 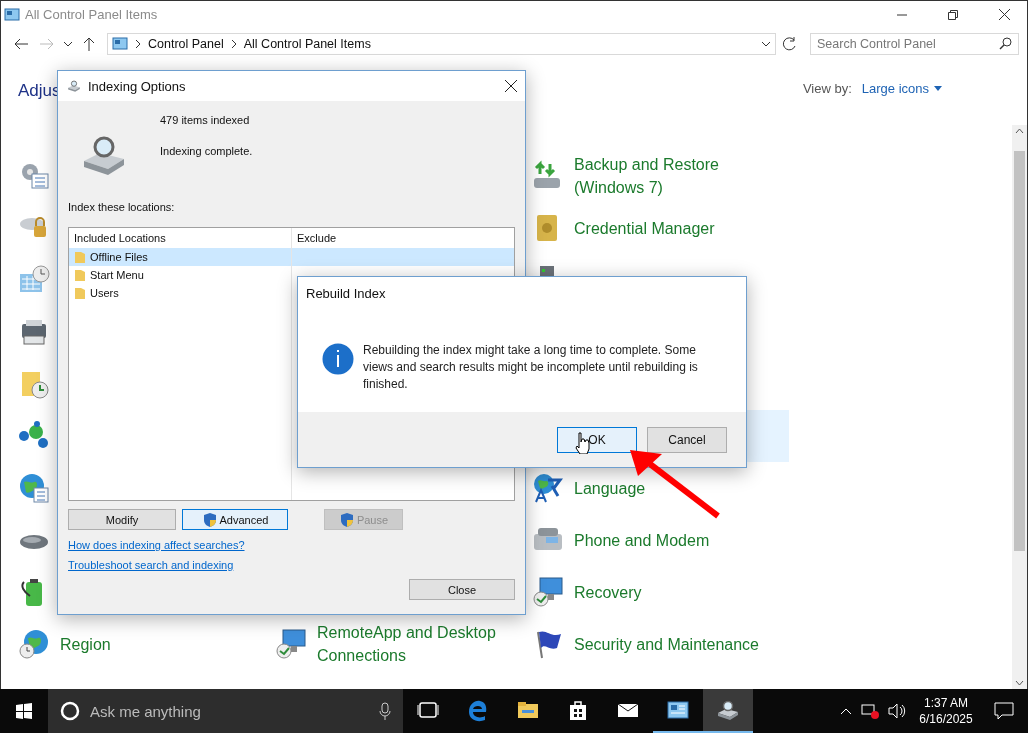 I want to click on view-by-label: View by:, so click(x=827, y=88).